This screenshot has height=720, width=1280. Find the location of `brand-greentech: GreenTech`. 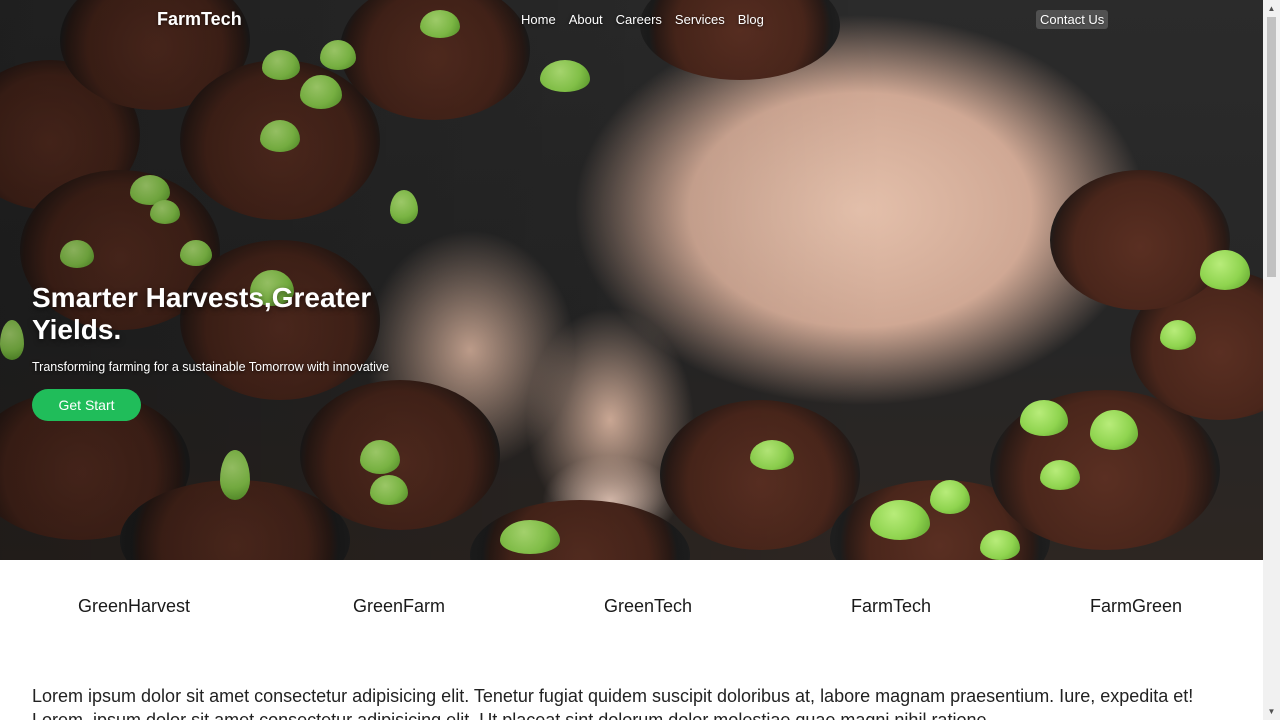

brand-greentech: GreenTech is located at coordinates (648, 606).